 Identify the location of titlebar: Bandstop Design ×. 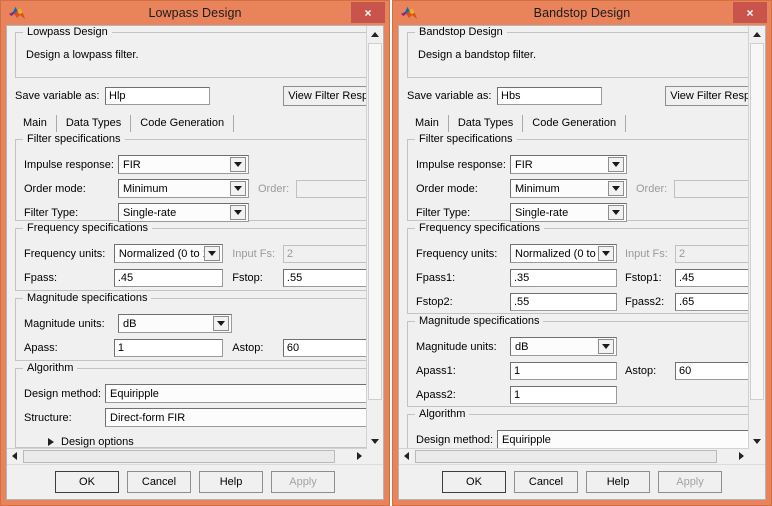
(582, 13).